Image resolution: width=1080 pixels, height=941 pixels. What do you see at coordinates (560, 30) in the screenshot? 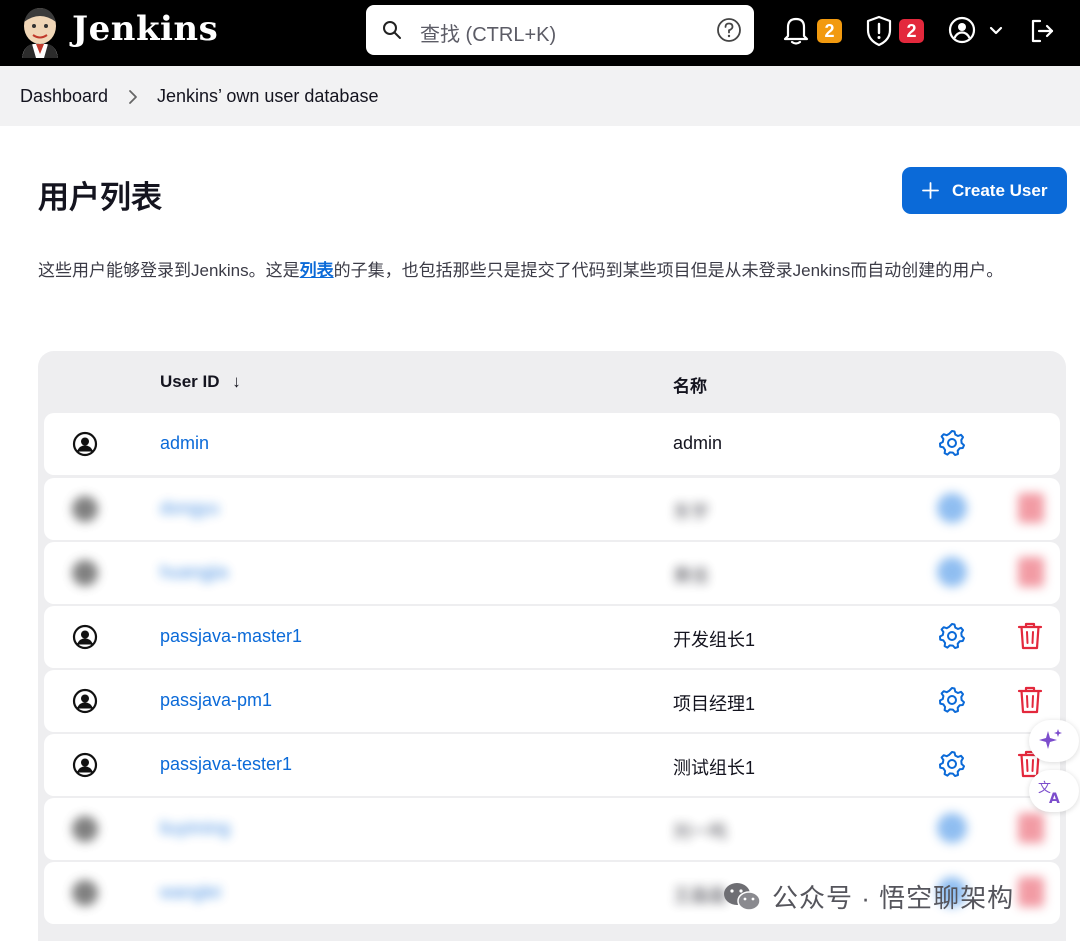
I see `search-box: 查找 (CTRL+K)` at bounding box center [560, 30].